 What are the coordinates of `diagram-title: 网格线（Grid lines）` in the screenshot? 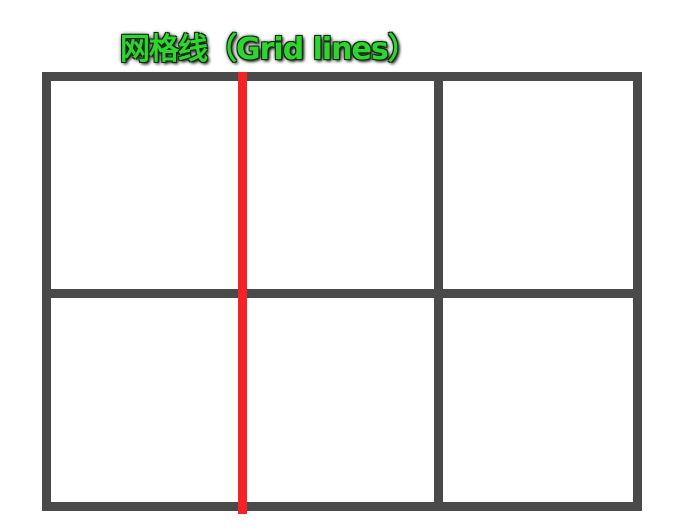 It's located at (269, 49).